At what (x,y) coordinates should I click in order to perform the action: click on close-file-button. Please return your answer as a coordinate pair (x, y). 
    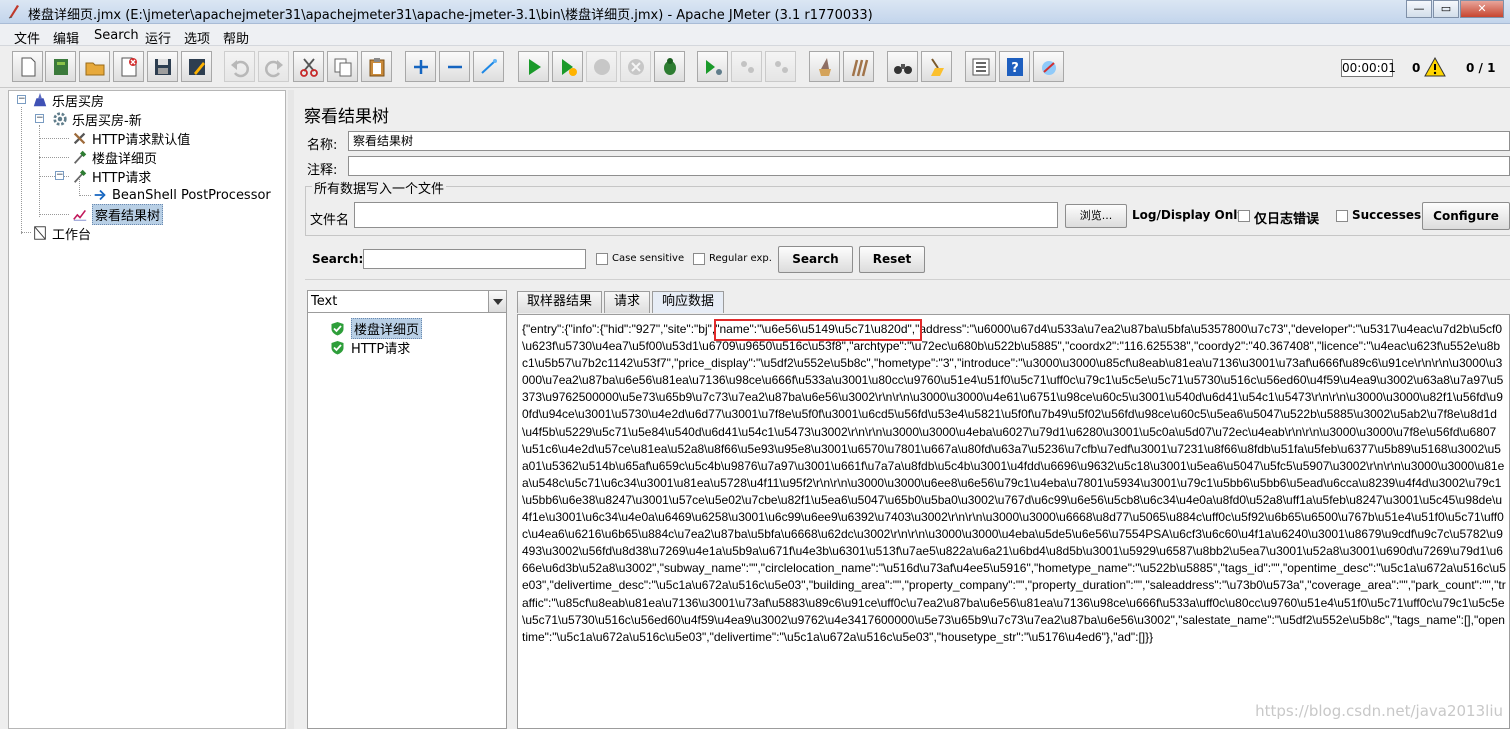
    Looking at the image, I should click on (128, 66).